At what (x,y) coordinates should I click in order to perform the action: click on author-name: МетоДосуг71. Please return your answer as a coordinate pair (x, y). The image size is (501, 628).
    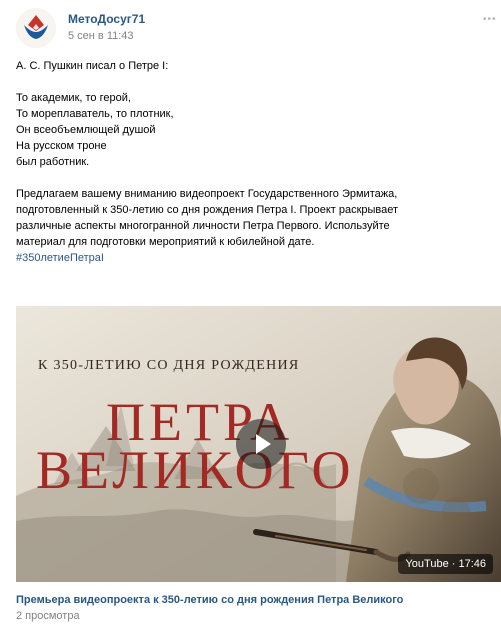
    Looking at the image, I should click on (106, 19).